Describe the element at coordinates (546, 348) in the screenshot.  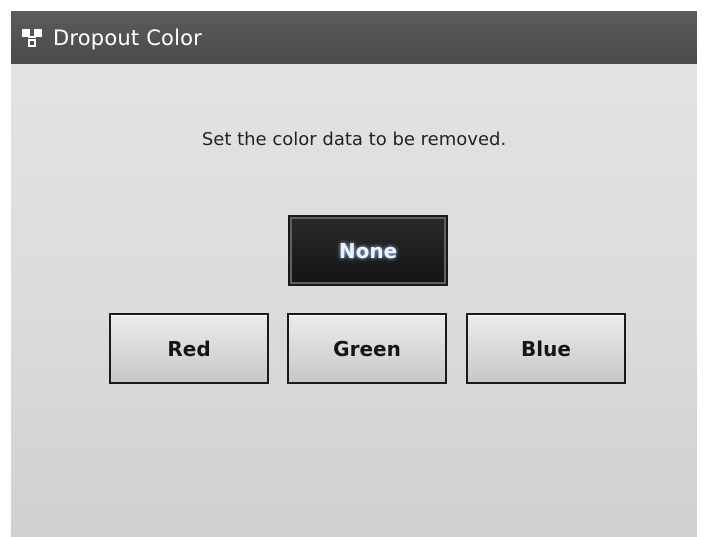
I see `blue-button: Blue` at that location.